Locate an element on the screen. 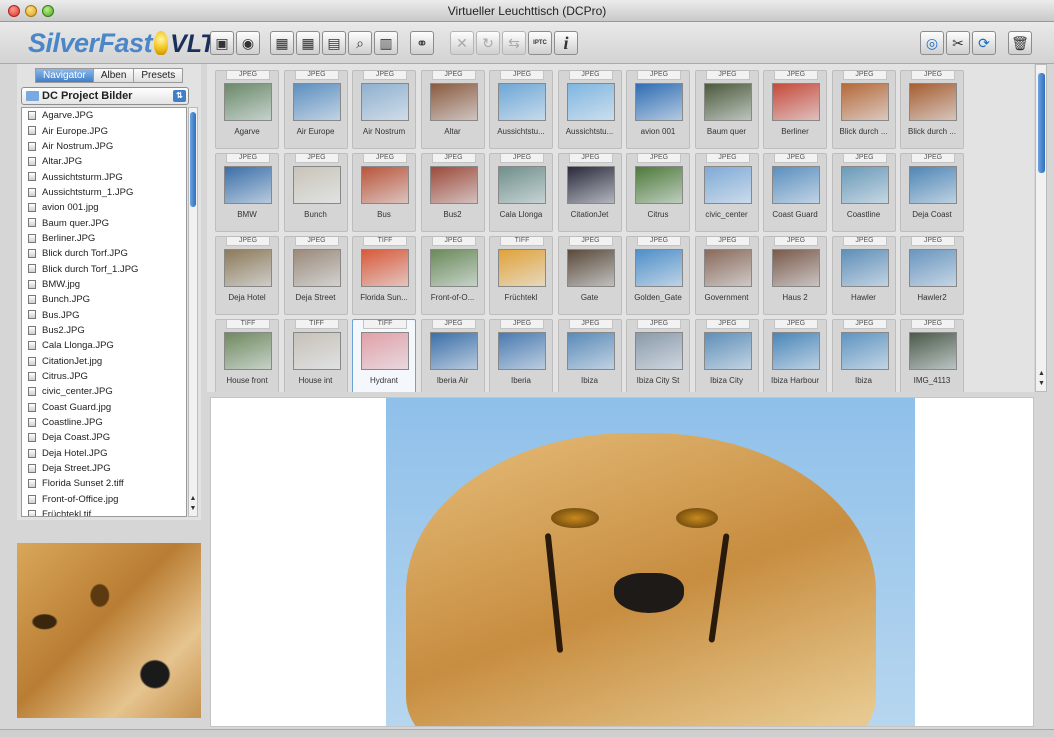 This screenshot has height=737, width=1054. thumbnail: JPEG Gate is located at coordinates (589, 275).